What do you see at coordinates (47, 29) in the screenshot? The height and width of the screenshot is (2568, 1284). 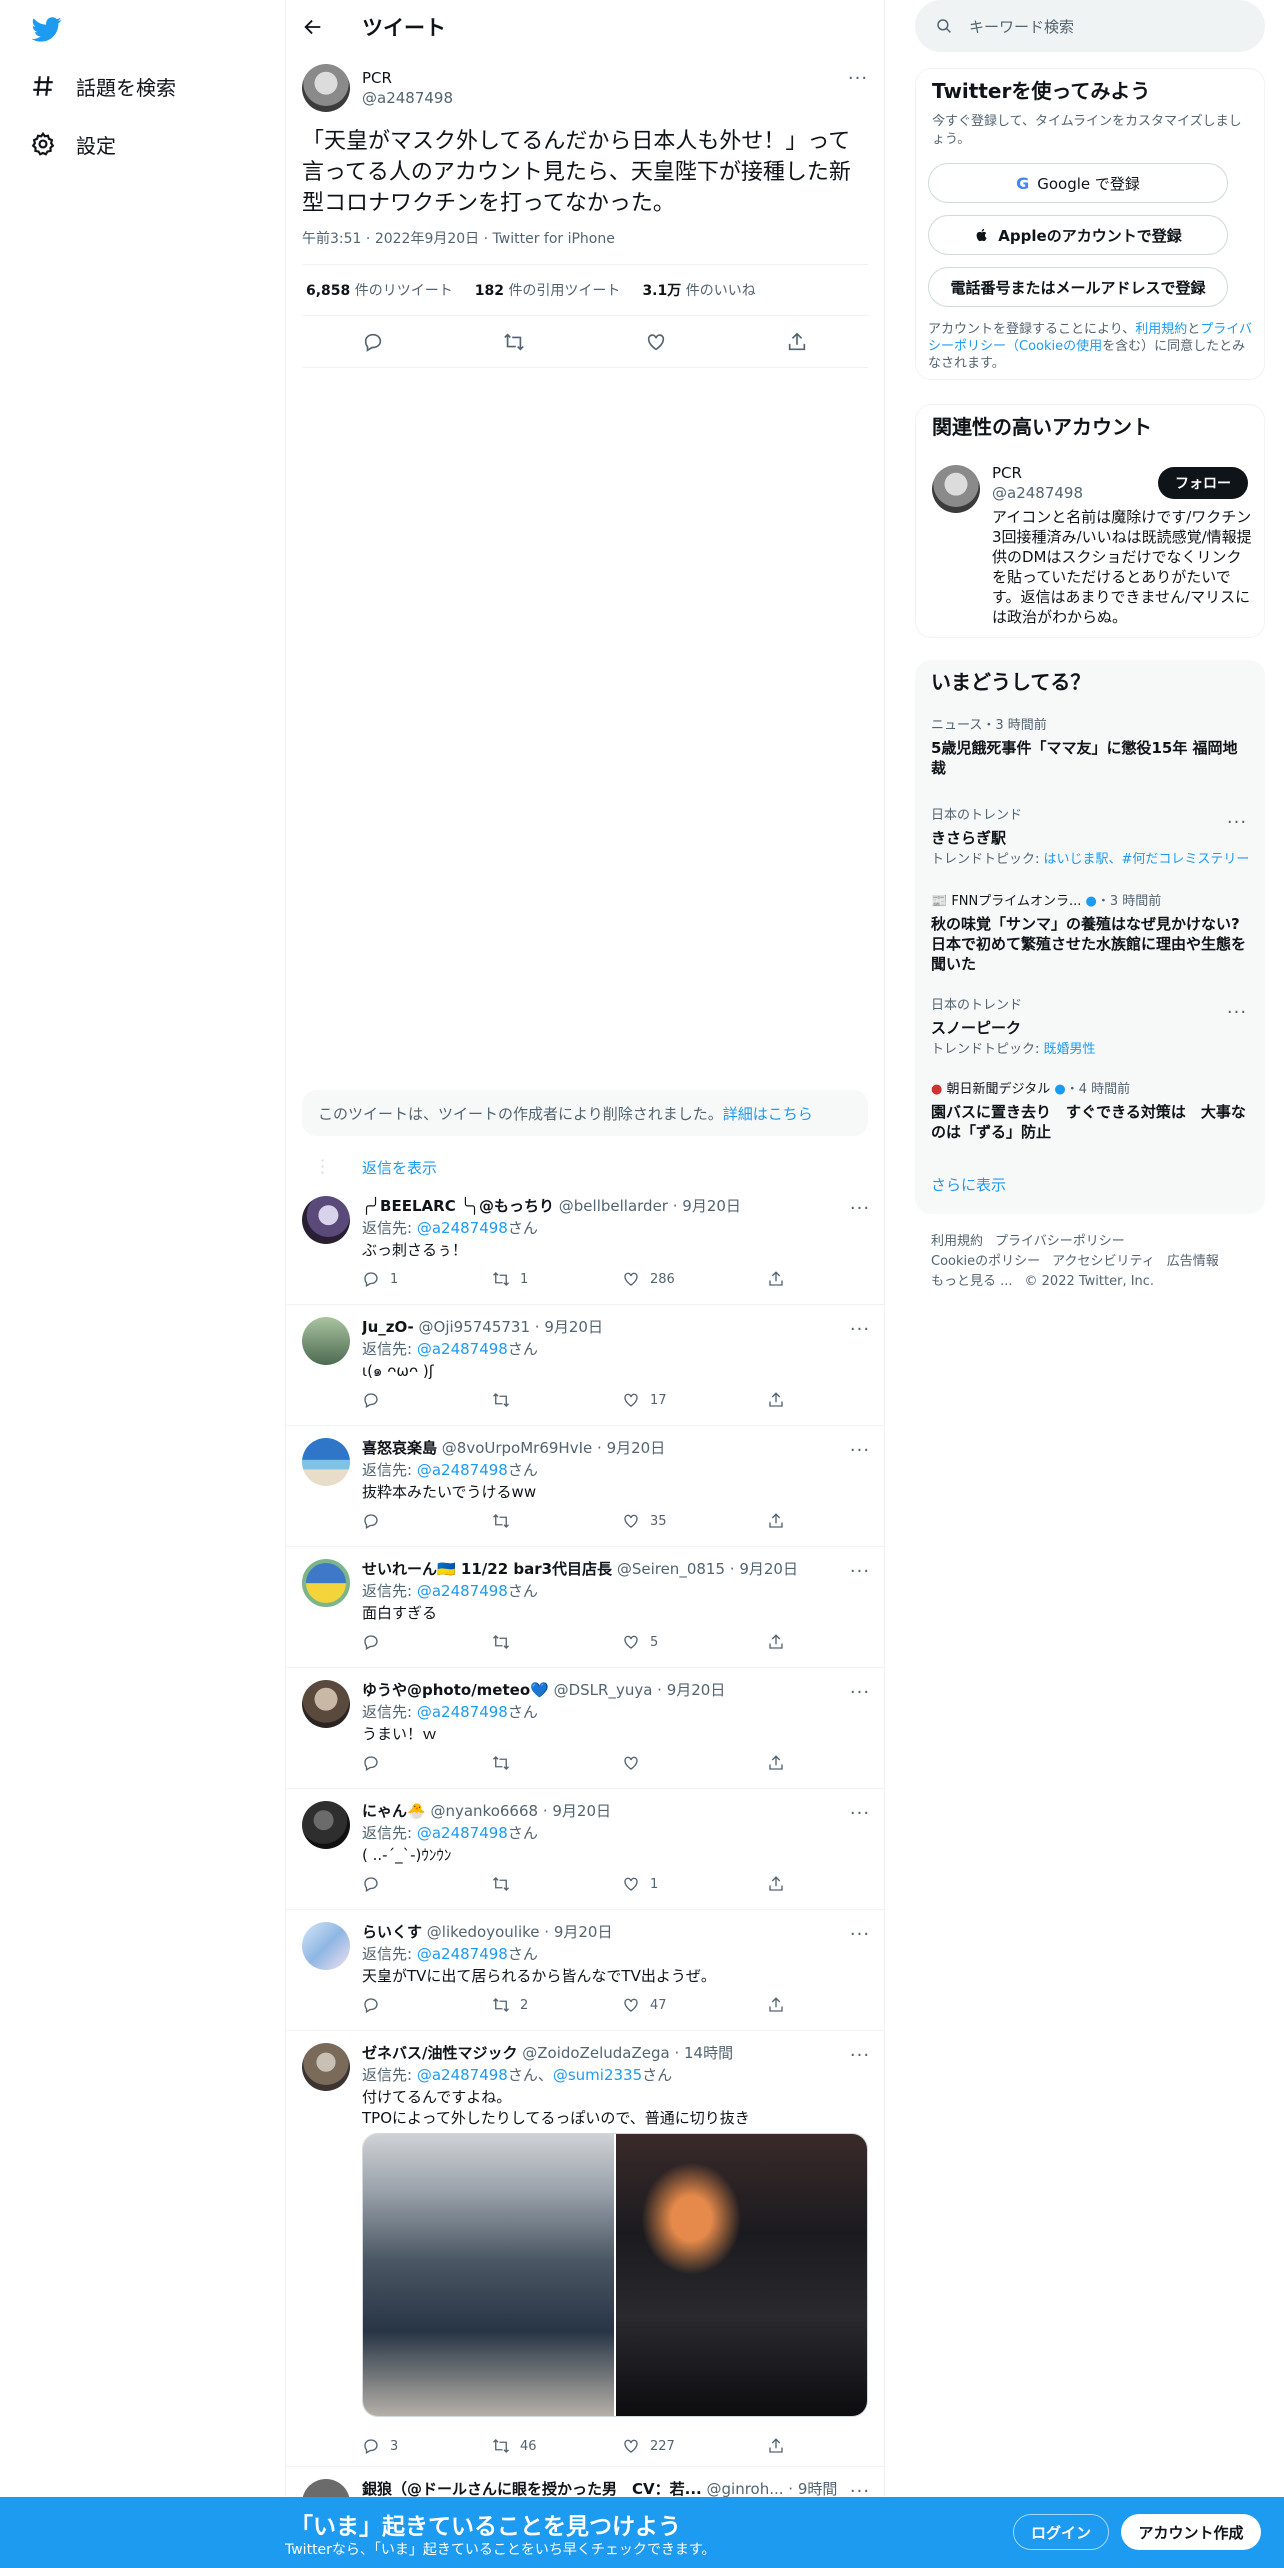 I see `twitter-logo-icon` at bounding box center [47, 29].